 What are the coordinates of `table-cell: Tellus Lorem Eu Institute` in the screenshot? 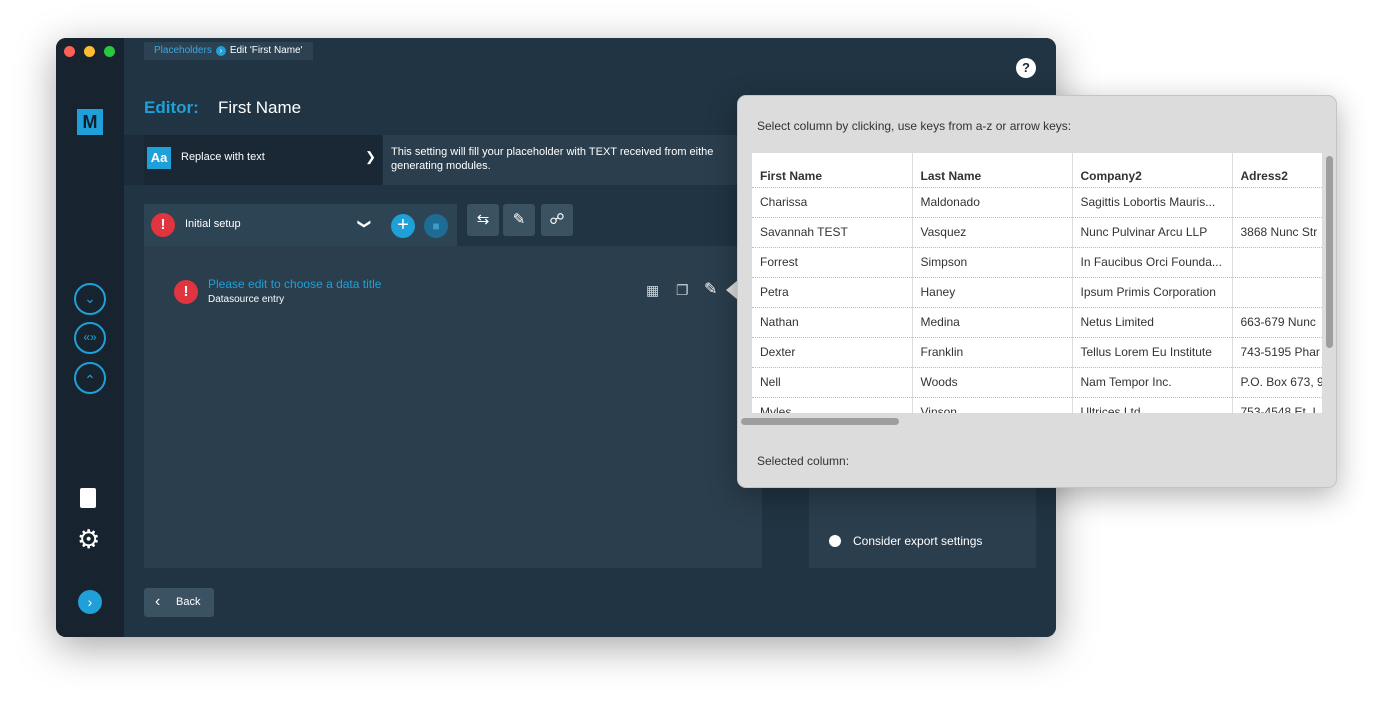 It's located at (1152, 351).